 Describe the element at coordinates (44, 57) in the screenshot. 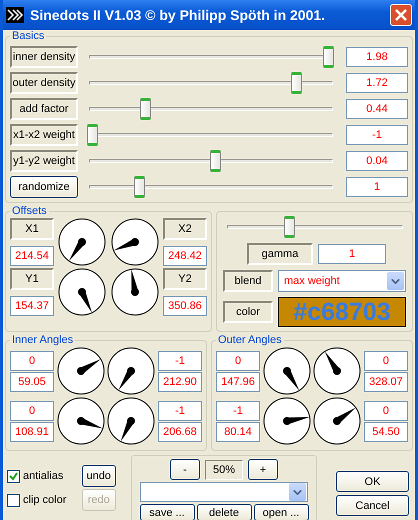

I see `parameter-label: inner density` at that location.